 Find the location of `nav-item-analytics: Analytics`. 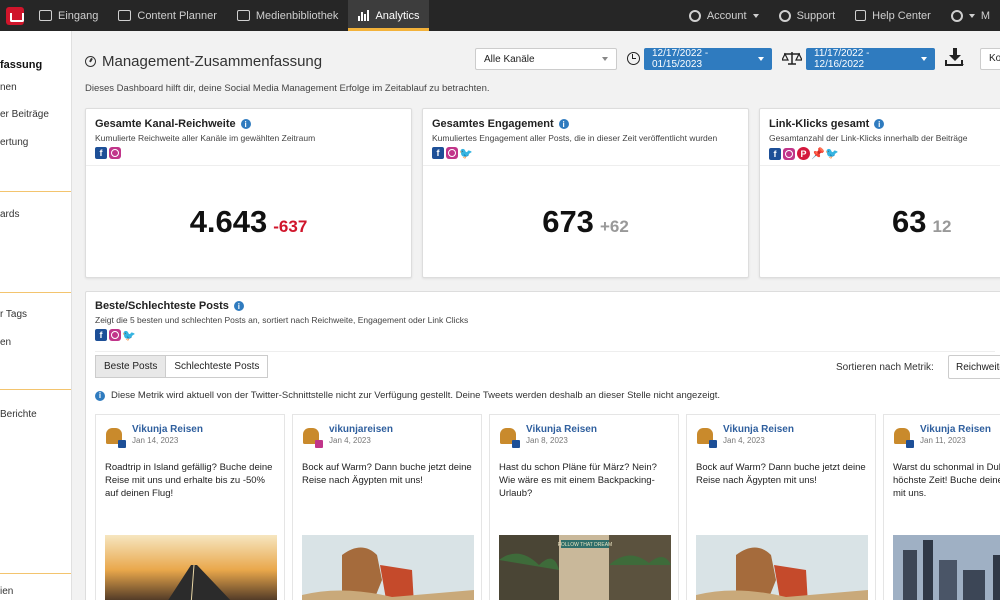

nav-item-analytics: Analytics is located at coordinates (389, 15).